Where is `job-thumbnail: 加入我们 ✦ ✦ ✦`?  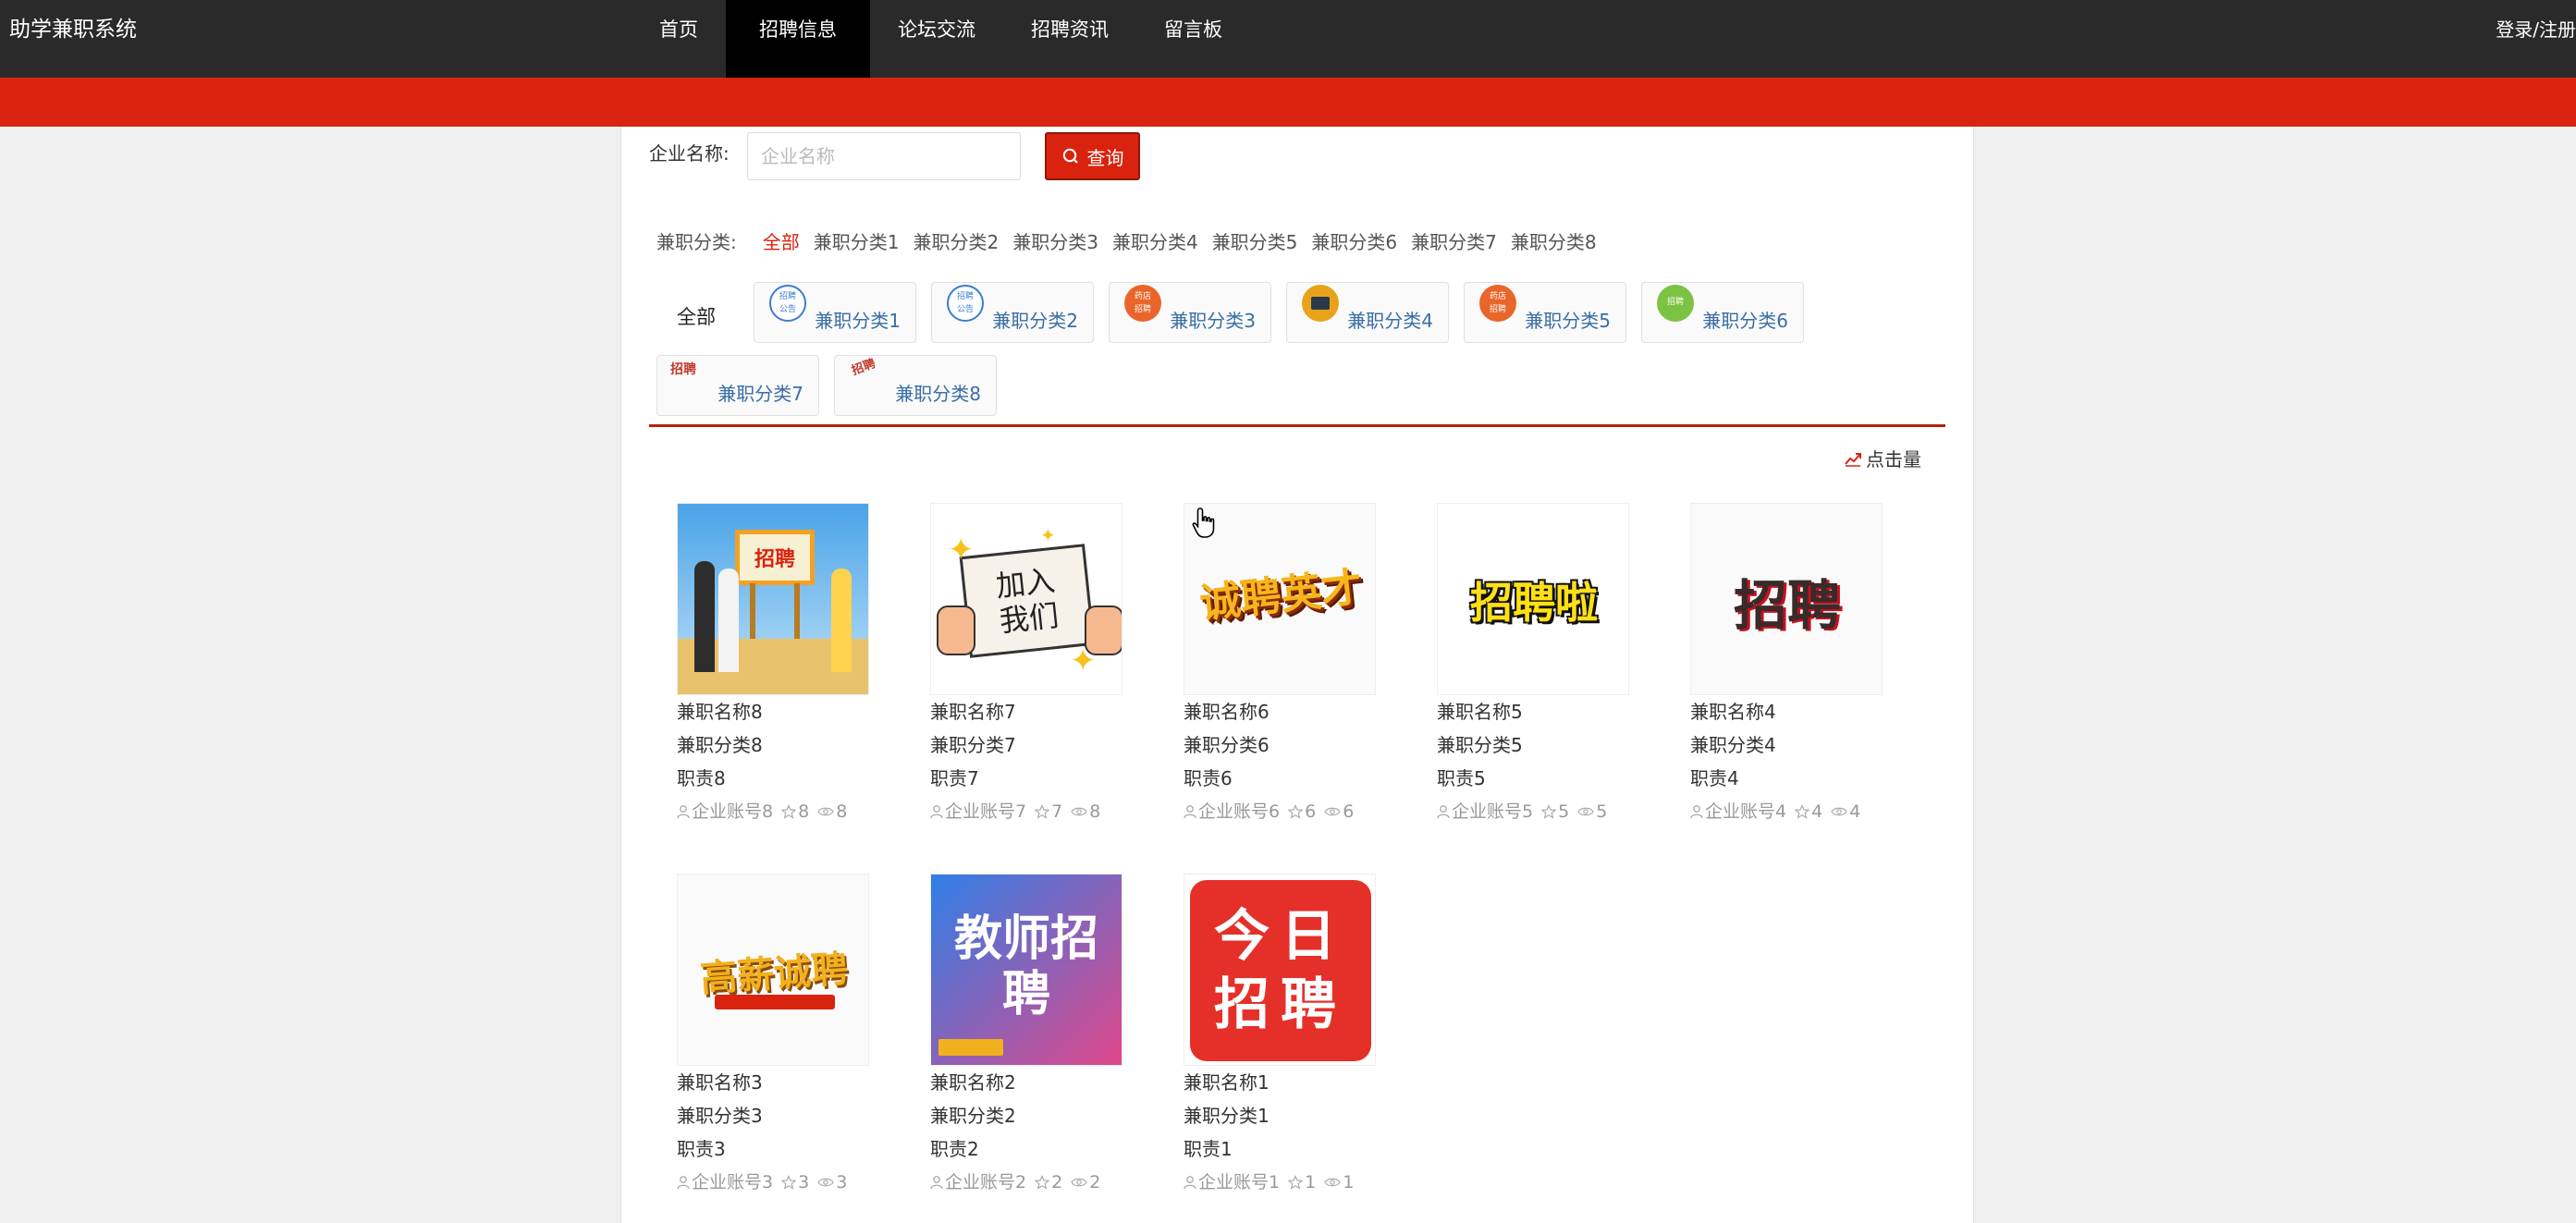 job-thumbnail: 加入我们 ✦ ✦ ✦ is located at coordinates (1026, 599).